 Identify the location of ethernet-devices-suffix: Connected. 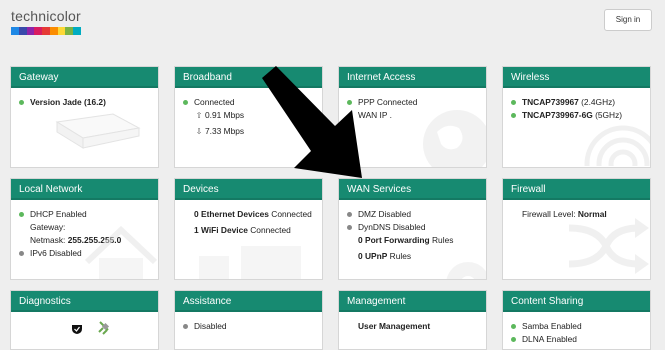
(291, 214).